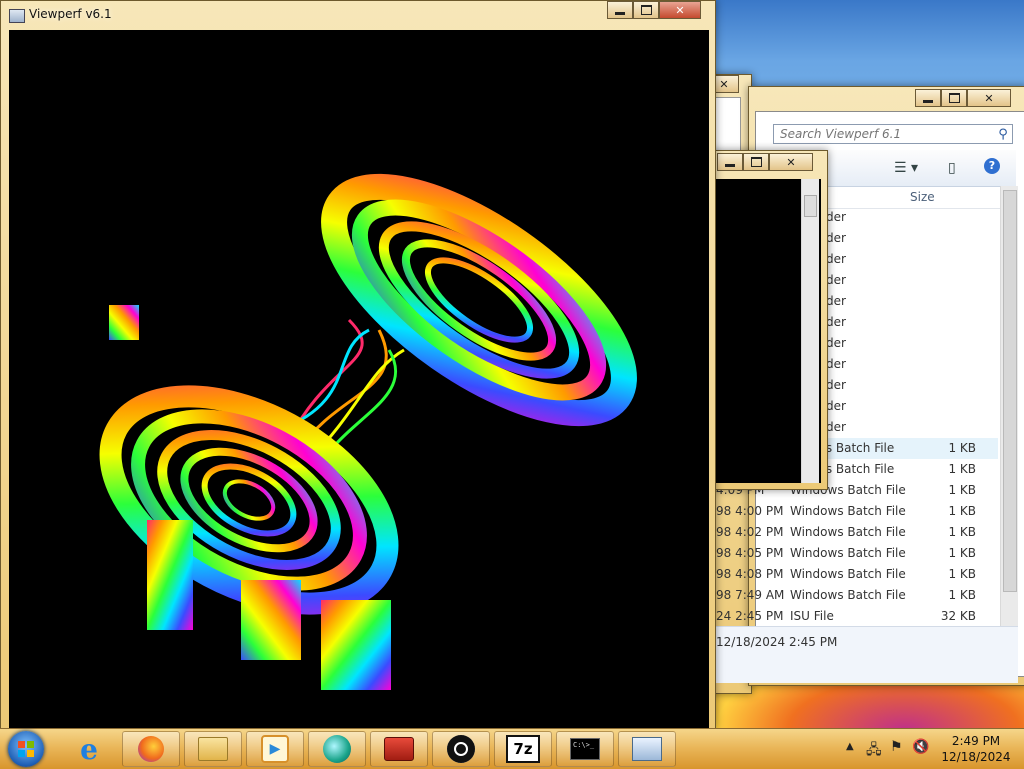 This screenshot has width=1024, height=769. I want to click on media-center-icon, so click(337, 749).